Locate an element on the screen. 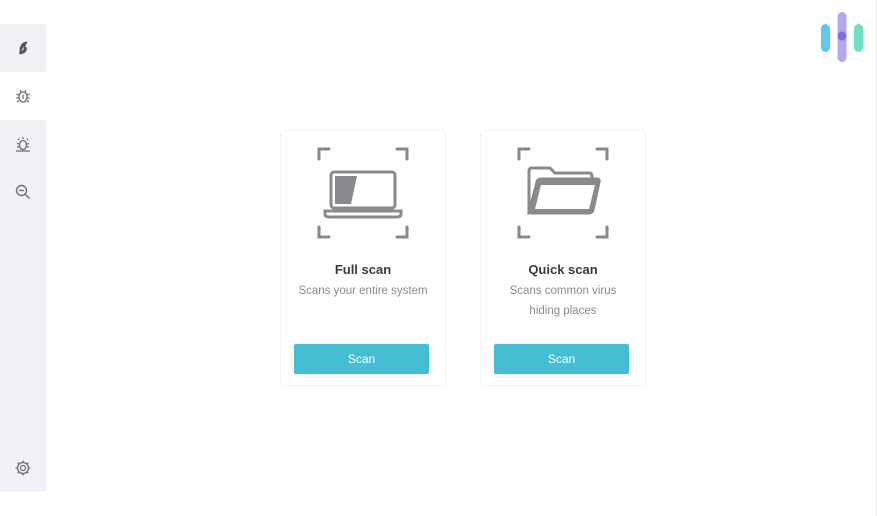  folder-icon is located at coordinates (563, 193).